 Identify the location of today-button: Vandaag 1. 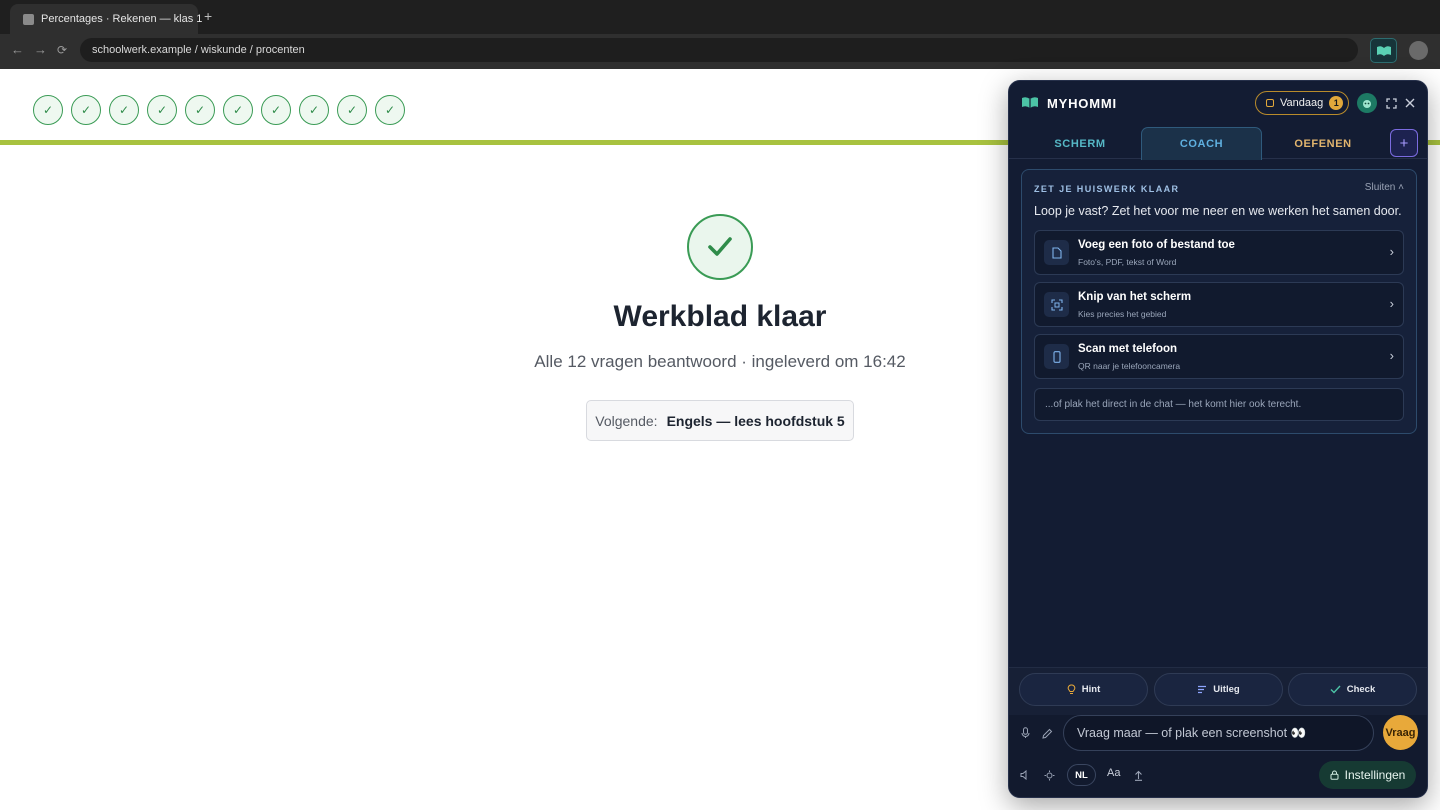
(1302, 103).